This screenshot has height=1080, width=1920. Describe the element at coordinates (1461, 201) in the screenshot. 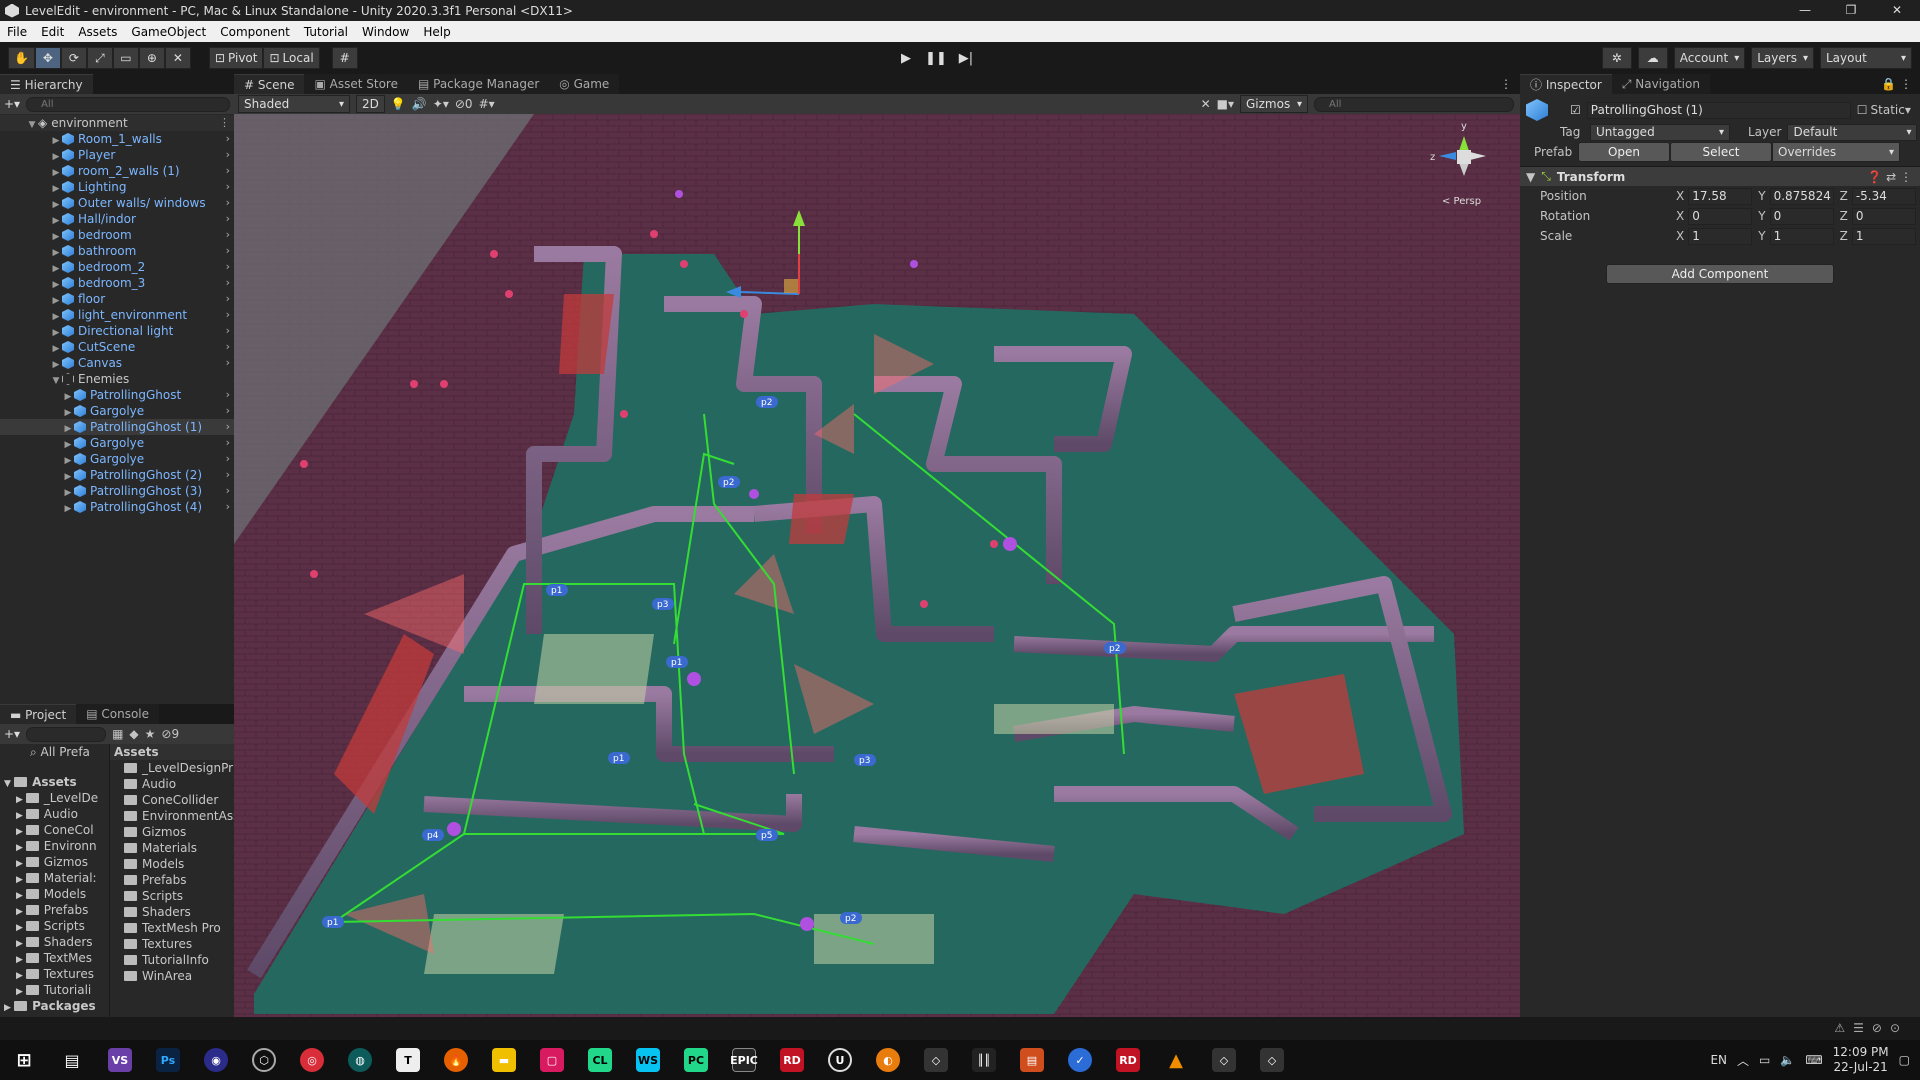

I see `persp-label: < Persp` at that location.